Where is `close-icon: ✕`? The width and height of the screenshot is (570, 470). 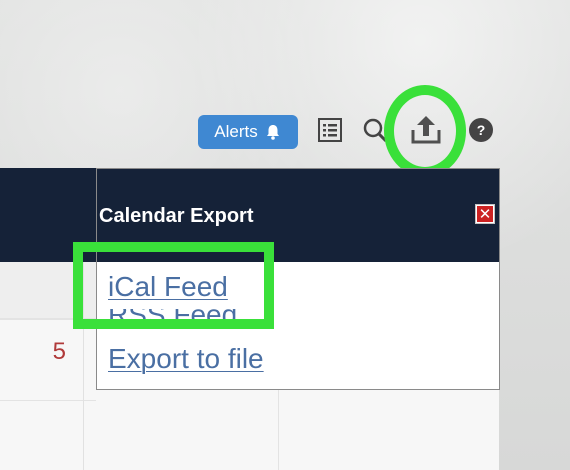 close-icon: ✕ is located at coordinates (485, 214).